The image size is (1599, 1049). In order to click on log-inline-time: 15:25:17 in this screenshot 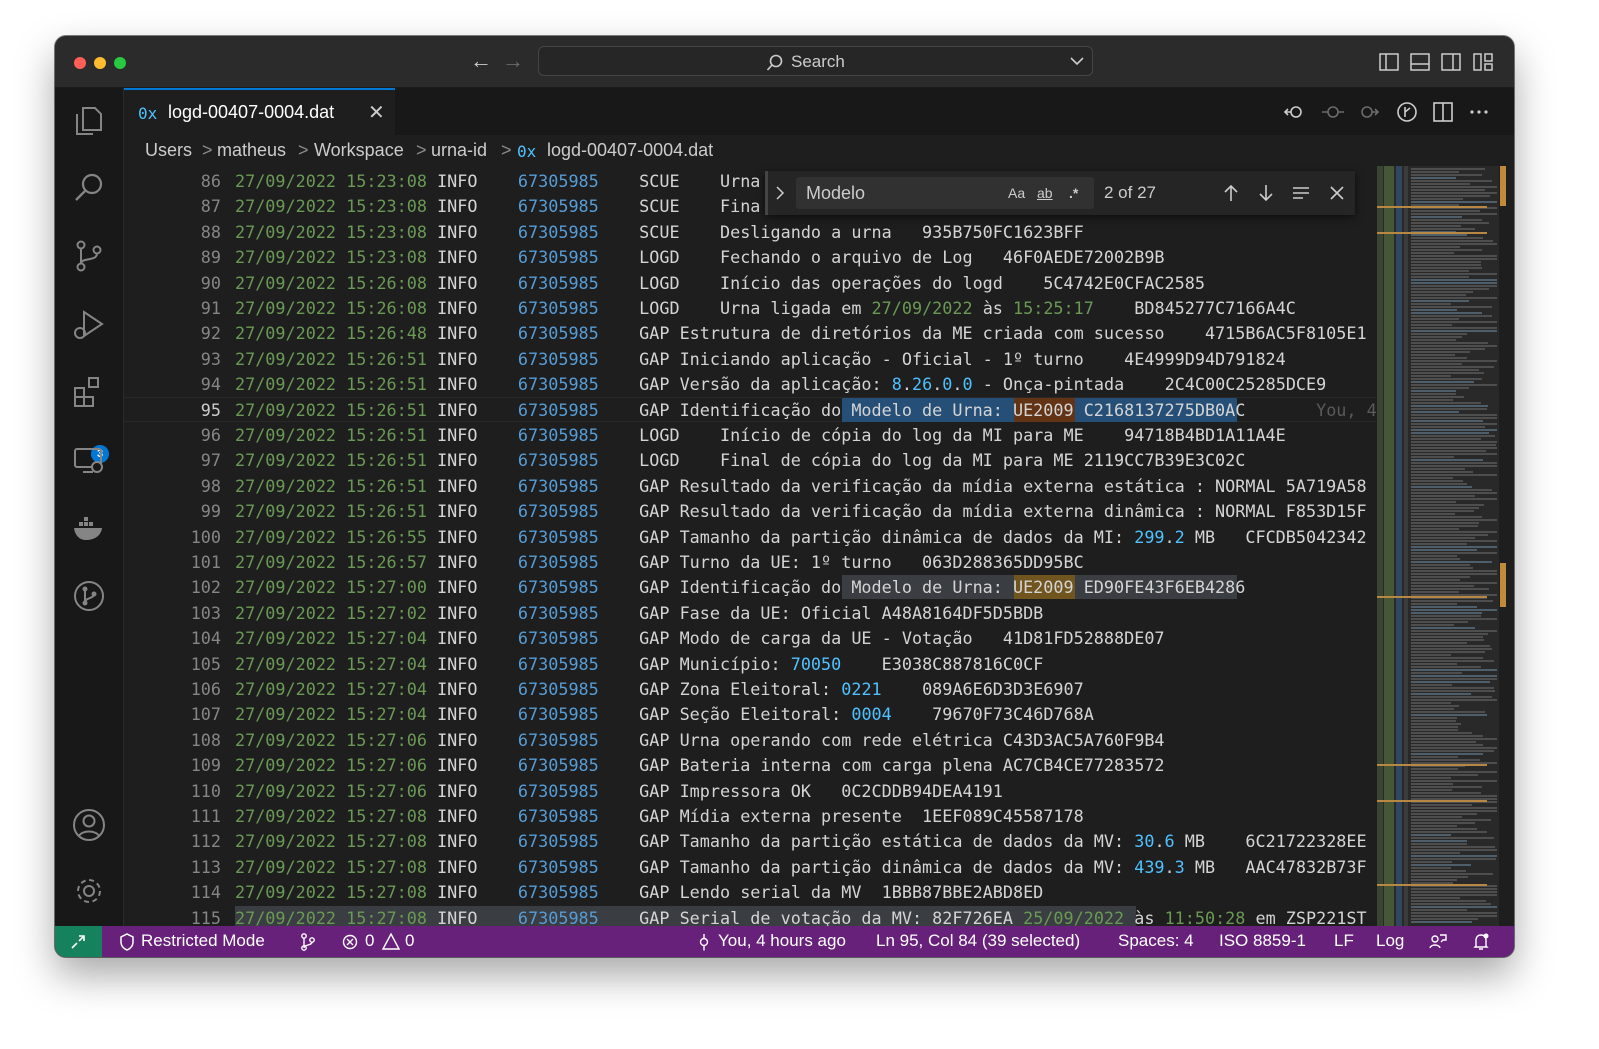, I will do `click(1053, 308)`.